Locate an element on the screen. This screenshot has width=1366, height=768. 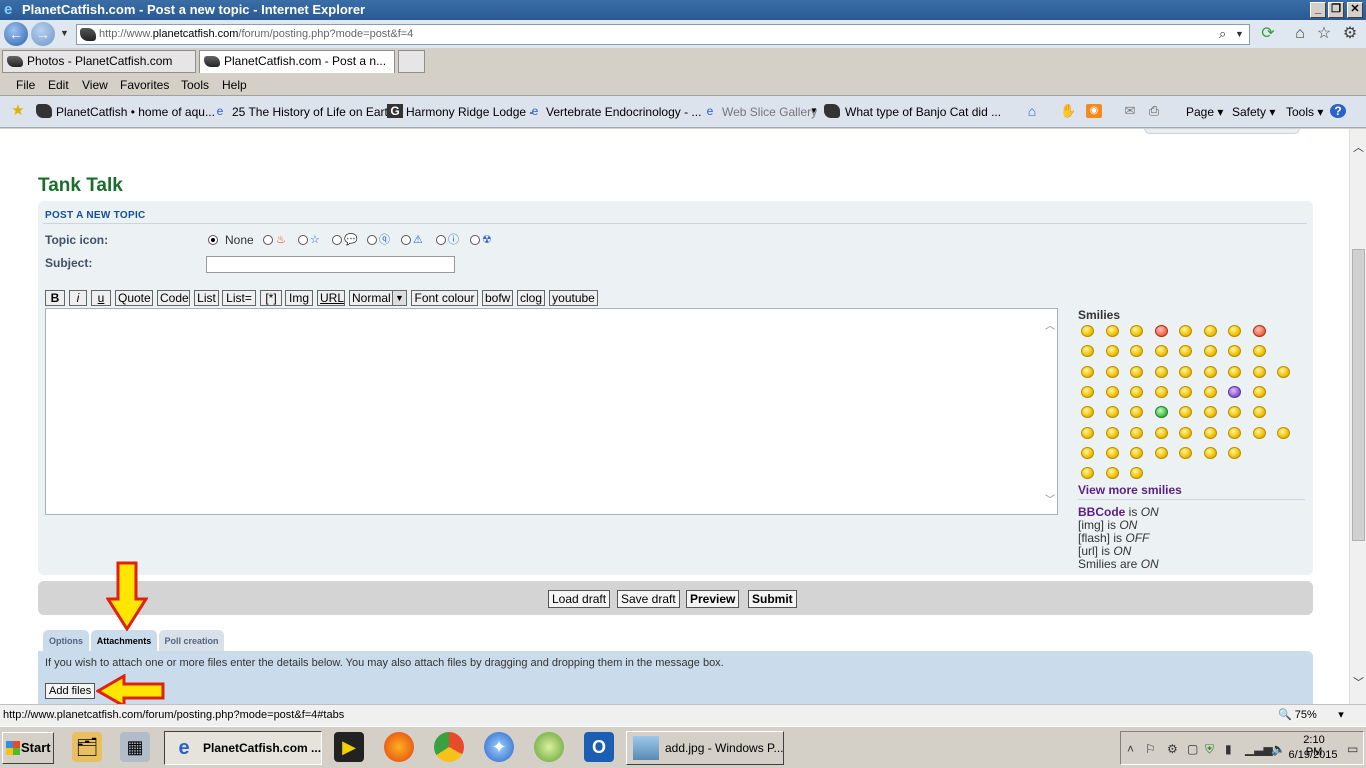
page-scrollbar: ︿ ﹀ is located at coordinates (1357, 416).